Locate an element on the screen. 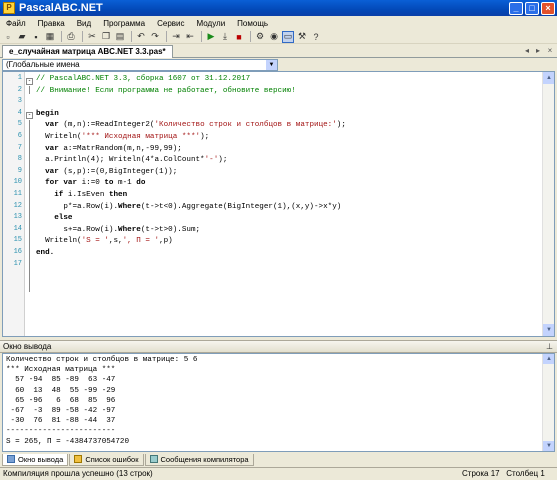 The height and width of the screenshot is (480, 557). code-line: end. is located at coordinates (289, 254).